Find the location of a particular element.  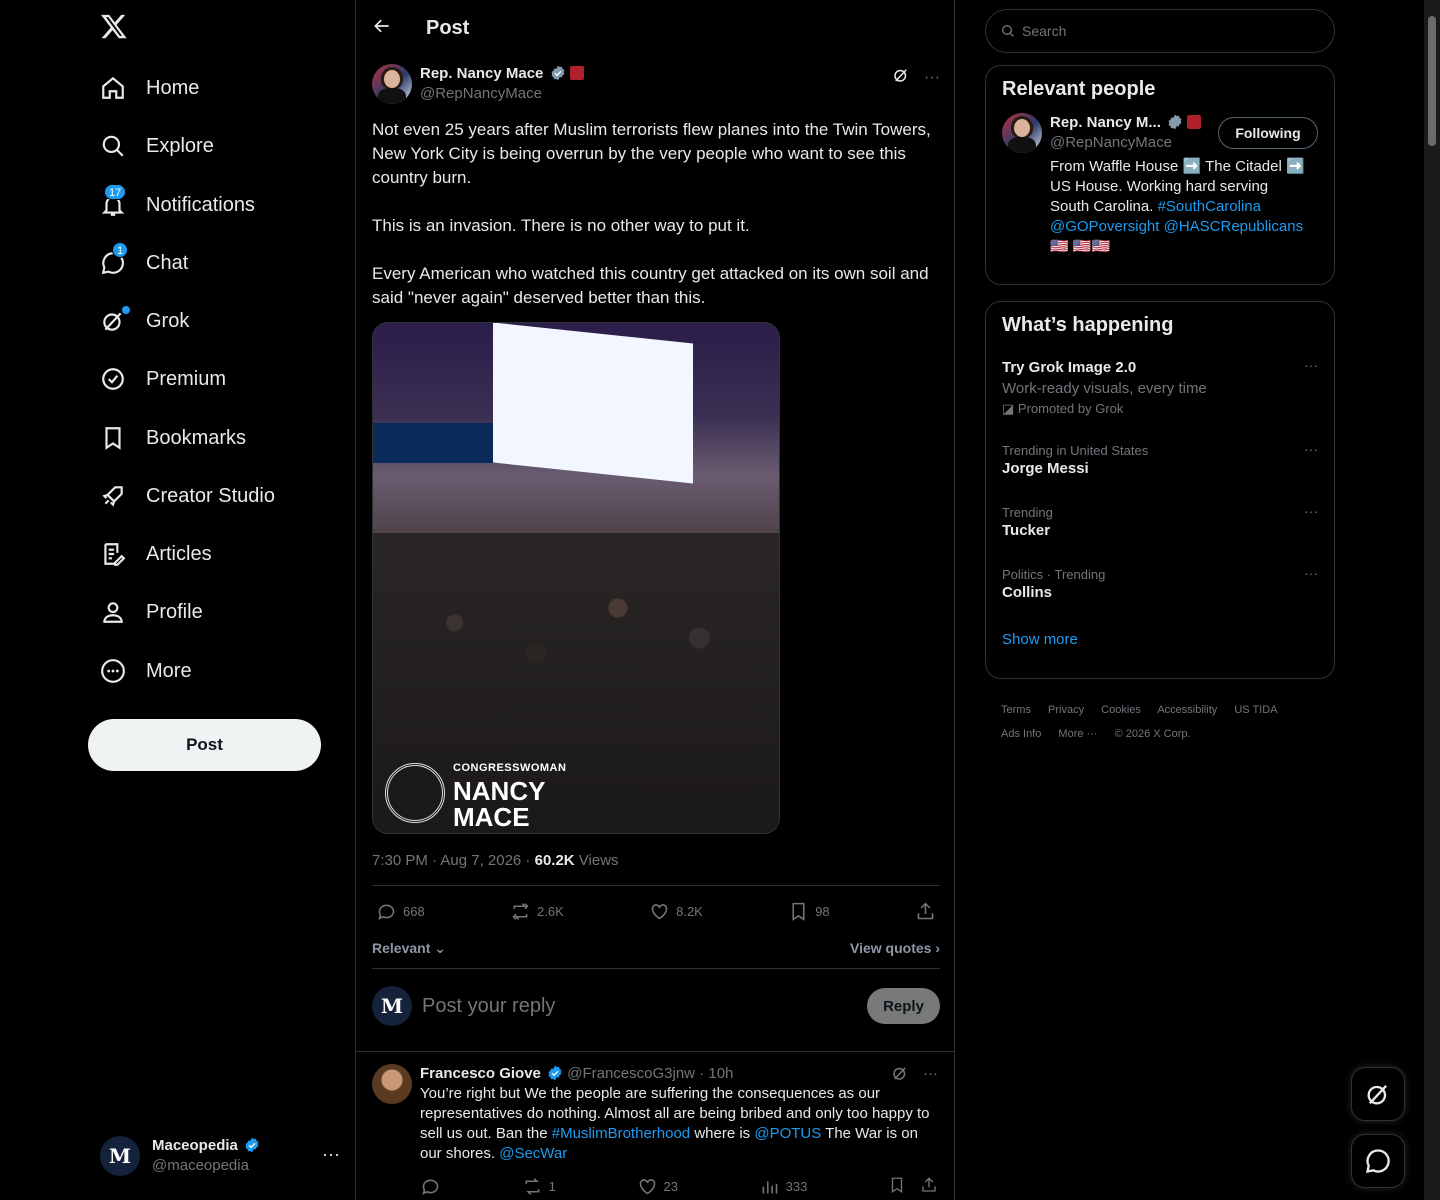

reply-action is located at coordinates (430, 1186).